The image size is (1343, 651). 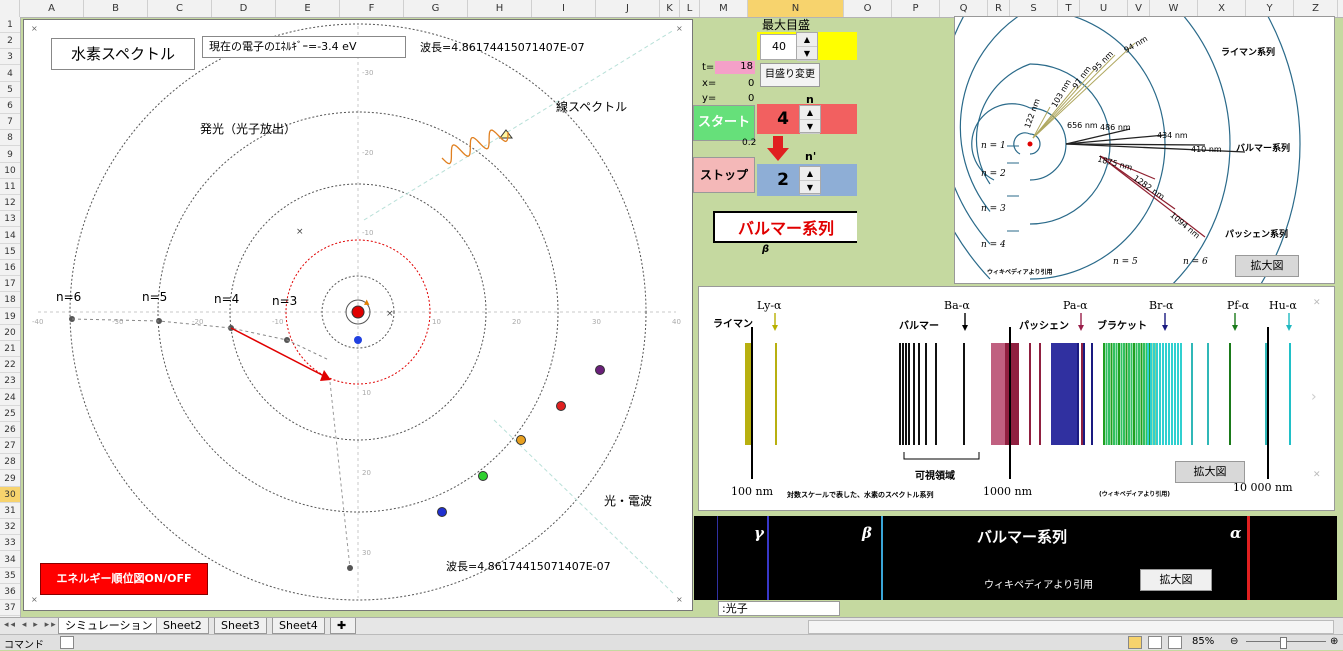 I want to click on row-header-29: 29, so click(x=10, y=479).